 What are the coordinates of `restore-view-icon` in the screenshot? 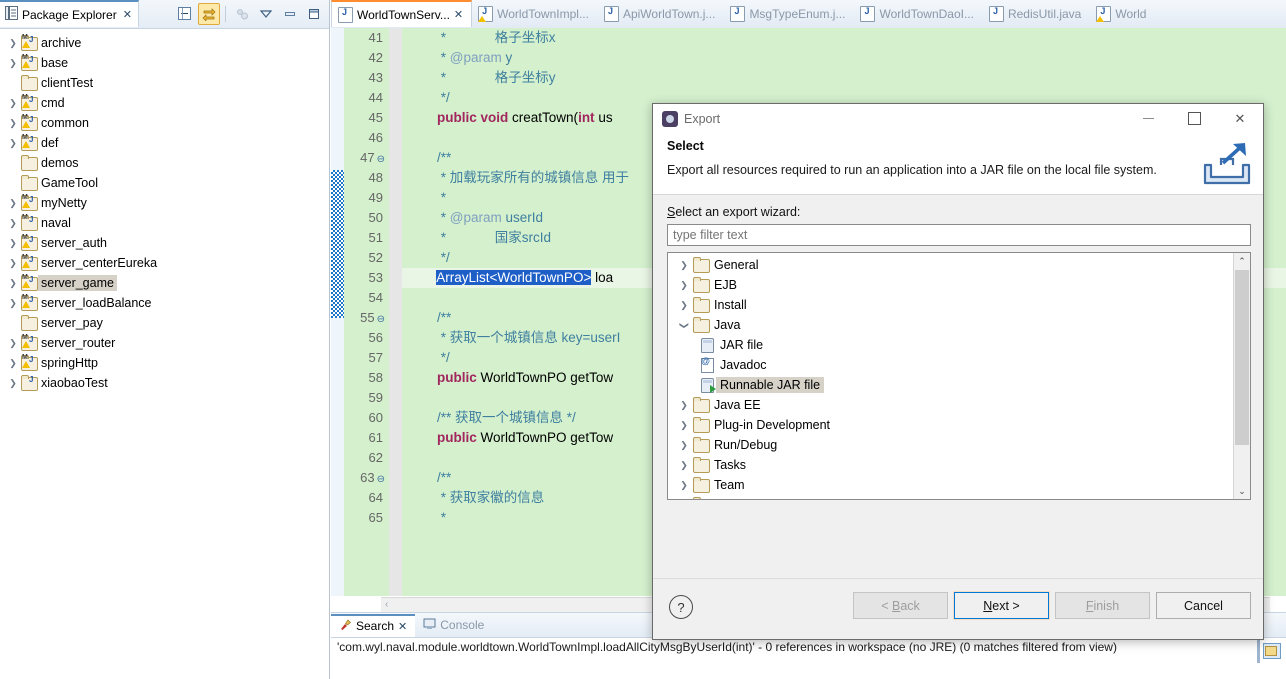 It's located at (1271, 651).